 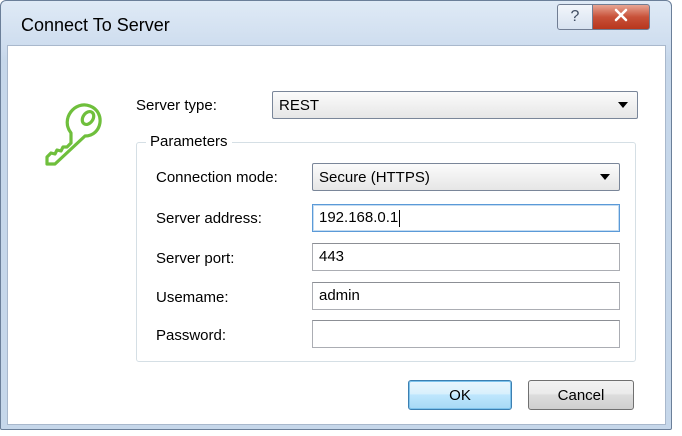 I want to click on cancel-button: Cancel, so click(x=581, y=395).